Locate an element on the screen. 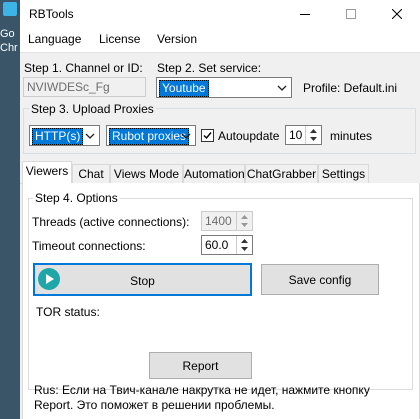 The height and width of the screenshot is (419, 420). close-button is located at coordinates (397, 14).